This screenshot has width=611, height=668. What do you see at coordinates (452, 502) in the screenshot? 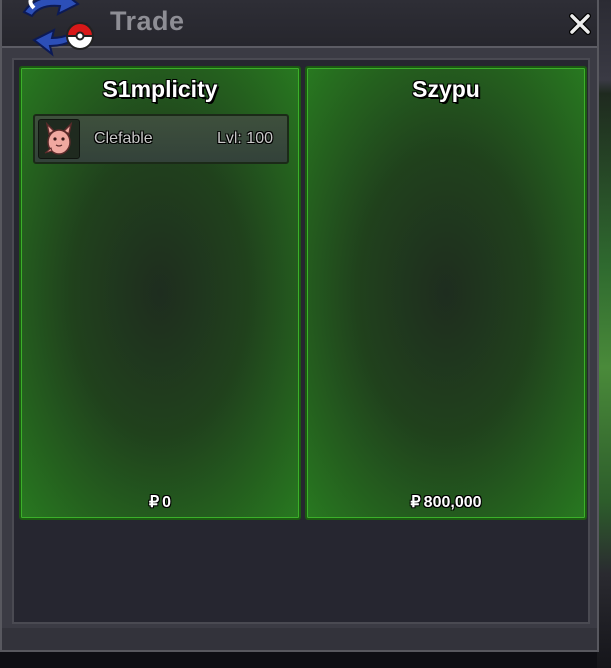
I see `money-amount: 800,000` at bounding box center [452, 502].